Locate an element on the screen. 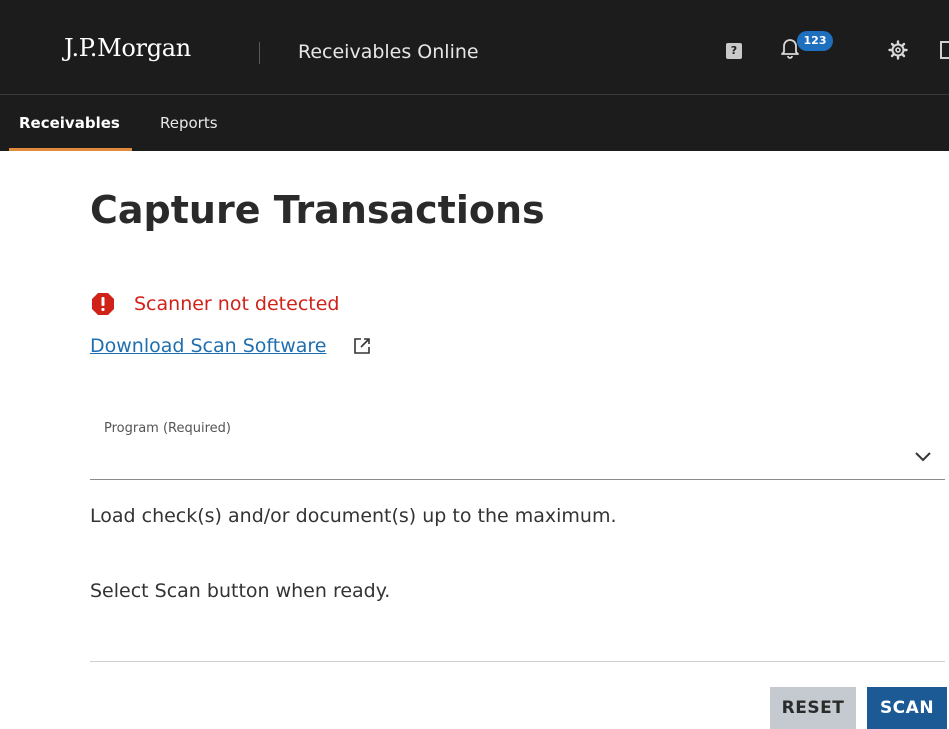  top-header: J.P.Morgan Receivables Online ? 123 is located at coordinates (474, 47).